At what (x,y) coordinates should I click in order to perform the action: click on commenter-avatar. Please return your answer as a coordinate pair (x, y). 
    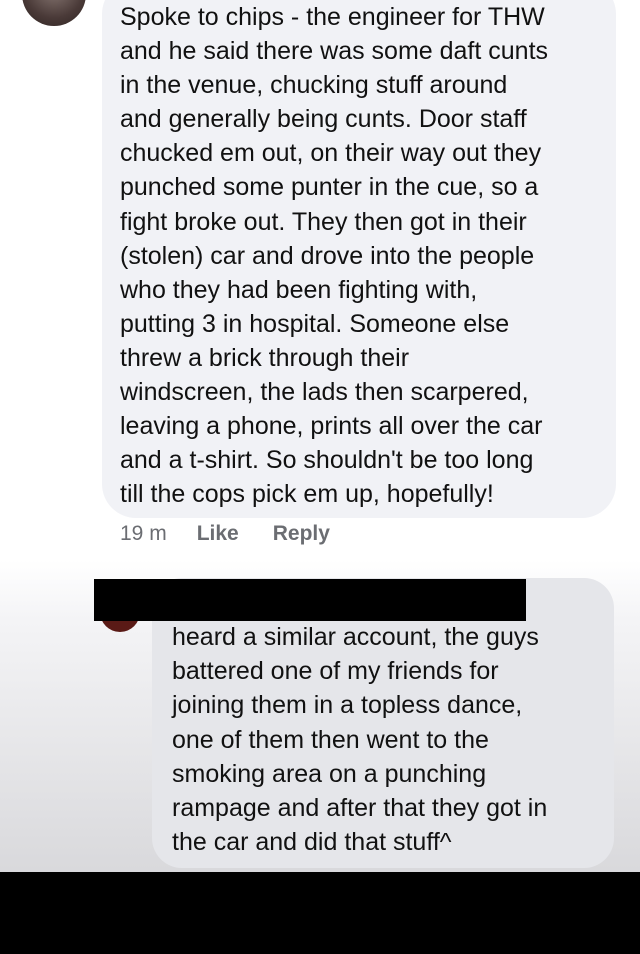
    Looking at the image, I should click on (54, 13).